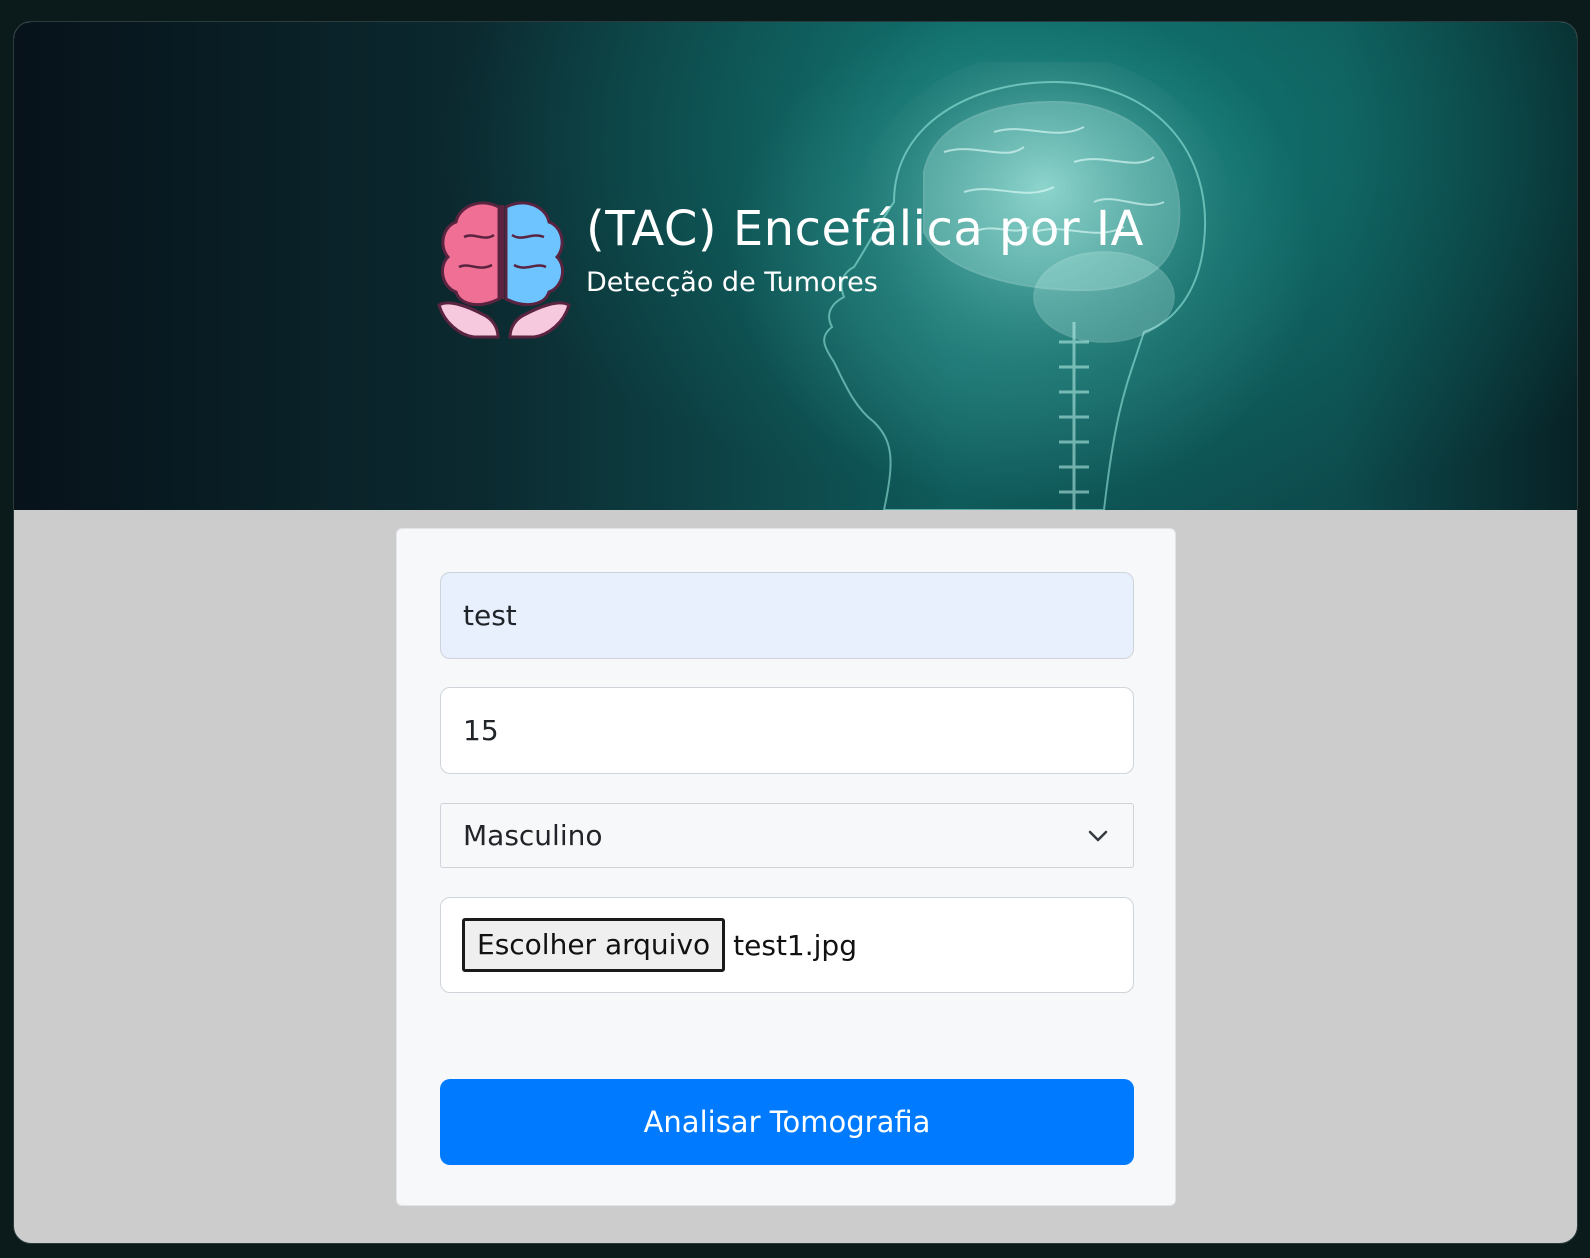  Describe the element at coordinates (504, 270) in the screenshot. I see `brain-in-hands-icon` at that location.